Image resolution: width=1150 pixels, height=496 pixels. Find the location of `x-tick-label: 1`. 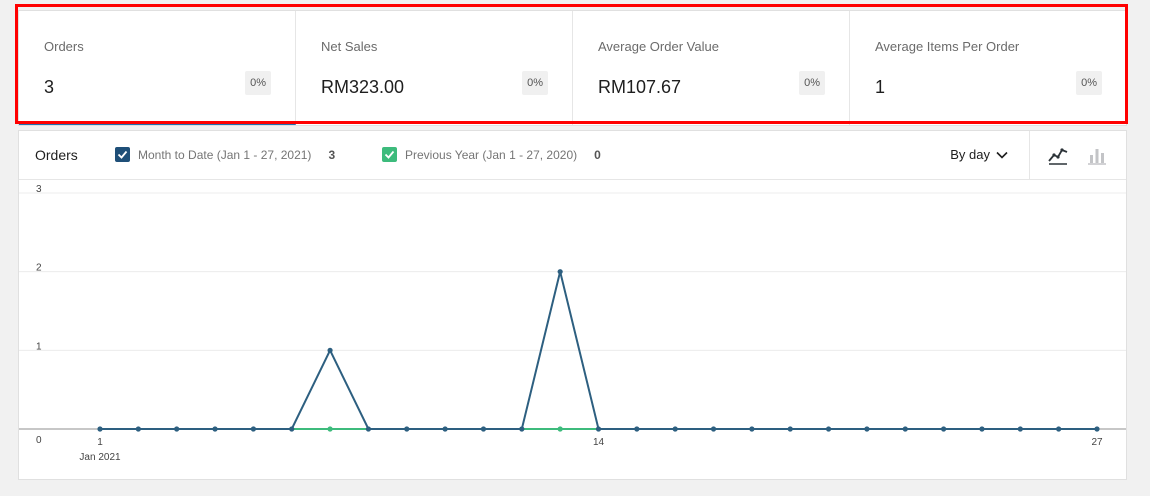

x-tick-label: 1 is located at coordinates (100, 442).